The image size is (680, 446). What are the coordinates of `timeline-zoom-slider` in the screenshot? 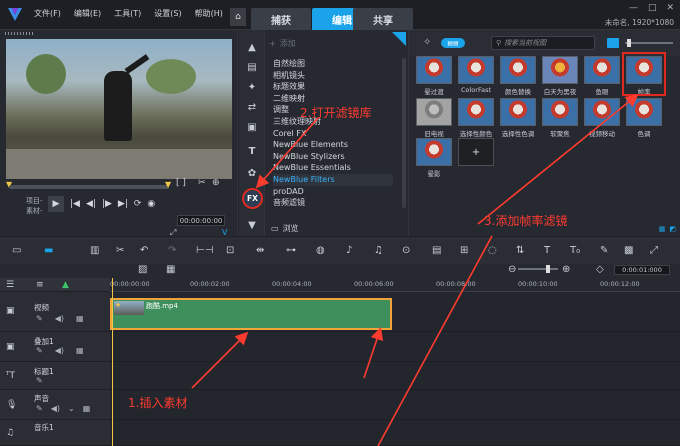 It's located at (538, 269).